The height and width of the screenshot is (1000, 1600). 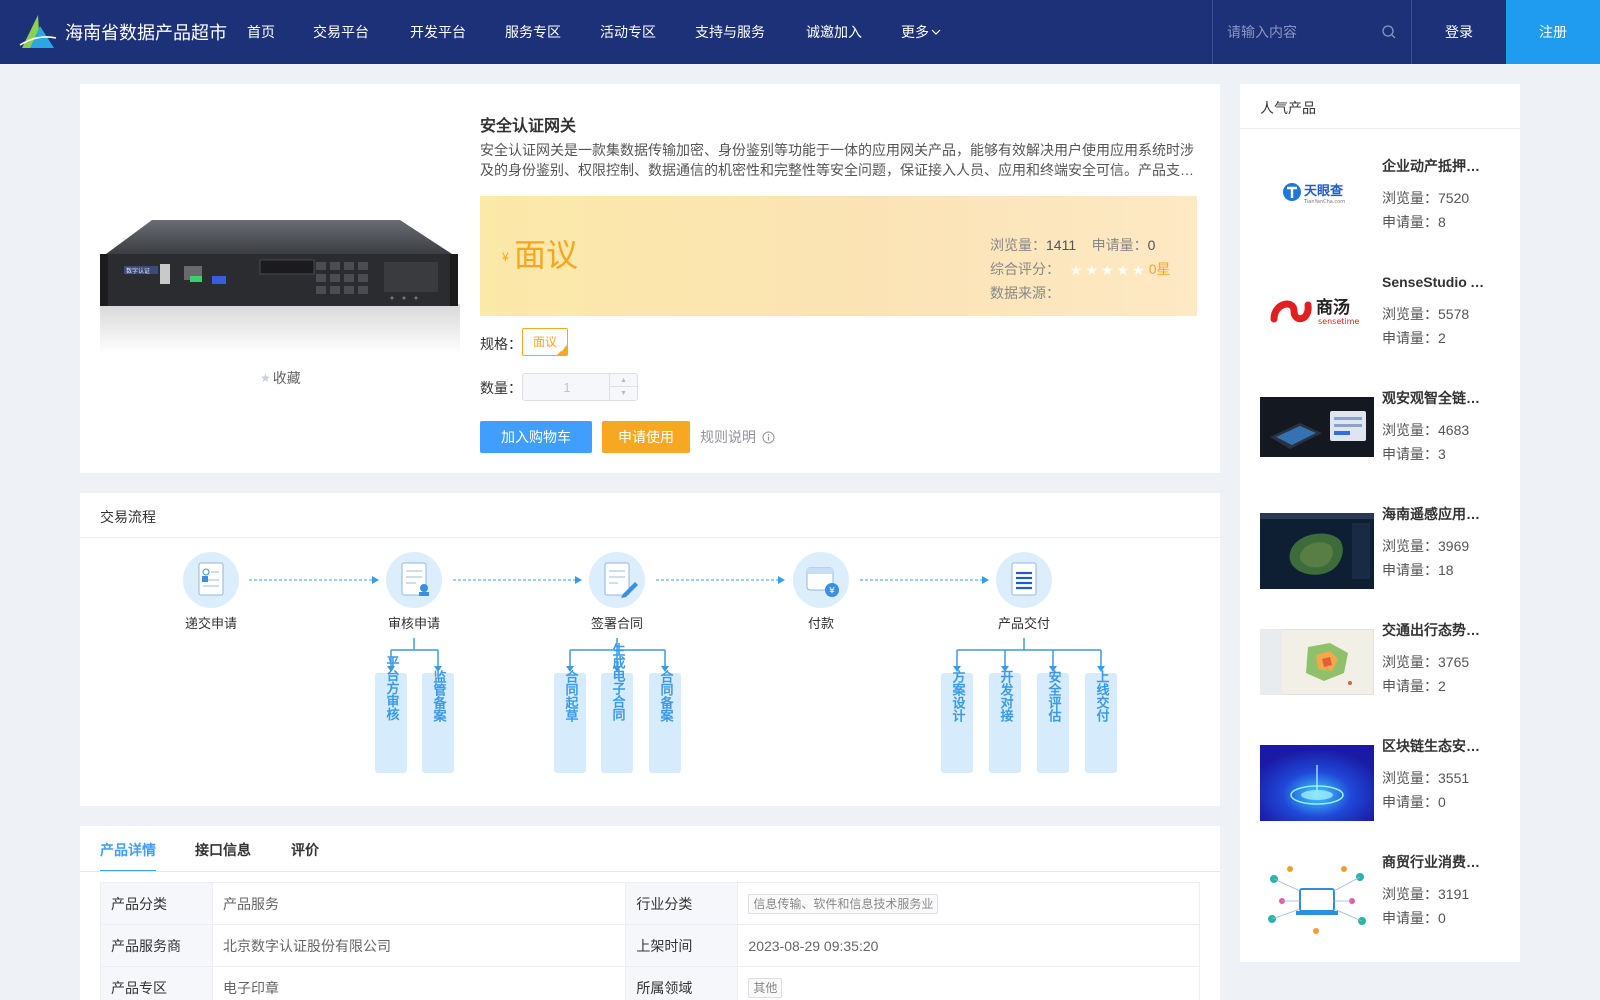 I want to click on spec-option-label: 面议, so click(x=544, y=342).